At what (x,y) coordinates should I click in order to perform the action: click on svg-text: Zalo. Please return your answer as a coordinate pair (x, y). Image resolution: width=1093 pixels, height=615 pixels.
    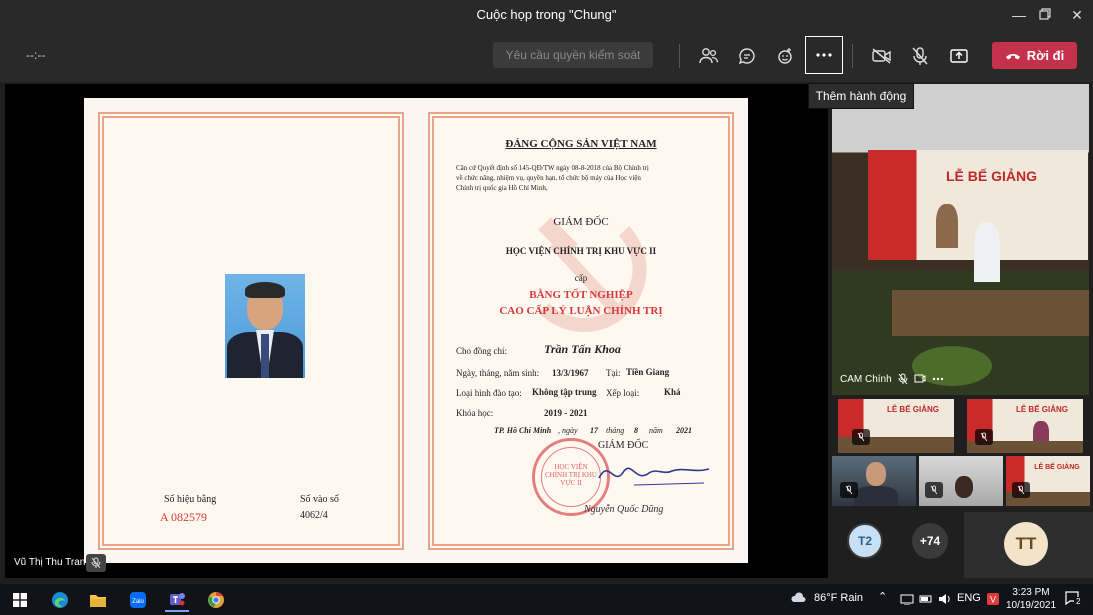
    Looking at the image, I should click on (138, 602).